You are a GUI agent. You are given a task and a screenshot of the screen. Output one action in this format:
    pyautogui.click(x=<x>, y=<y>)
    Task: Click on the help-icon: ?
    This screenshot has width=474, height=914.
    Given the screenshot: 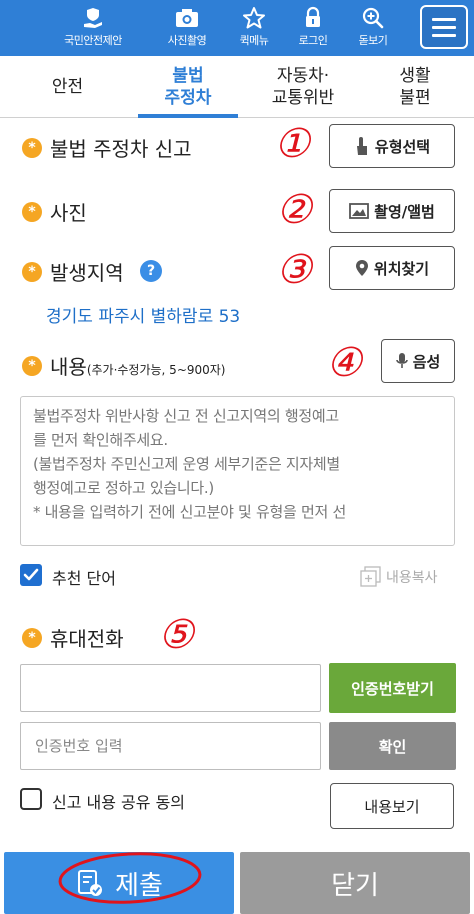 What is the action you would take?
    pyautogui.click(x=151, y=271)
    